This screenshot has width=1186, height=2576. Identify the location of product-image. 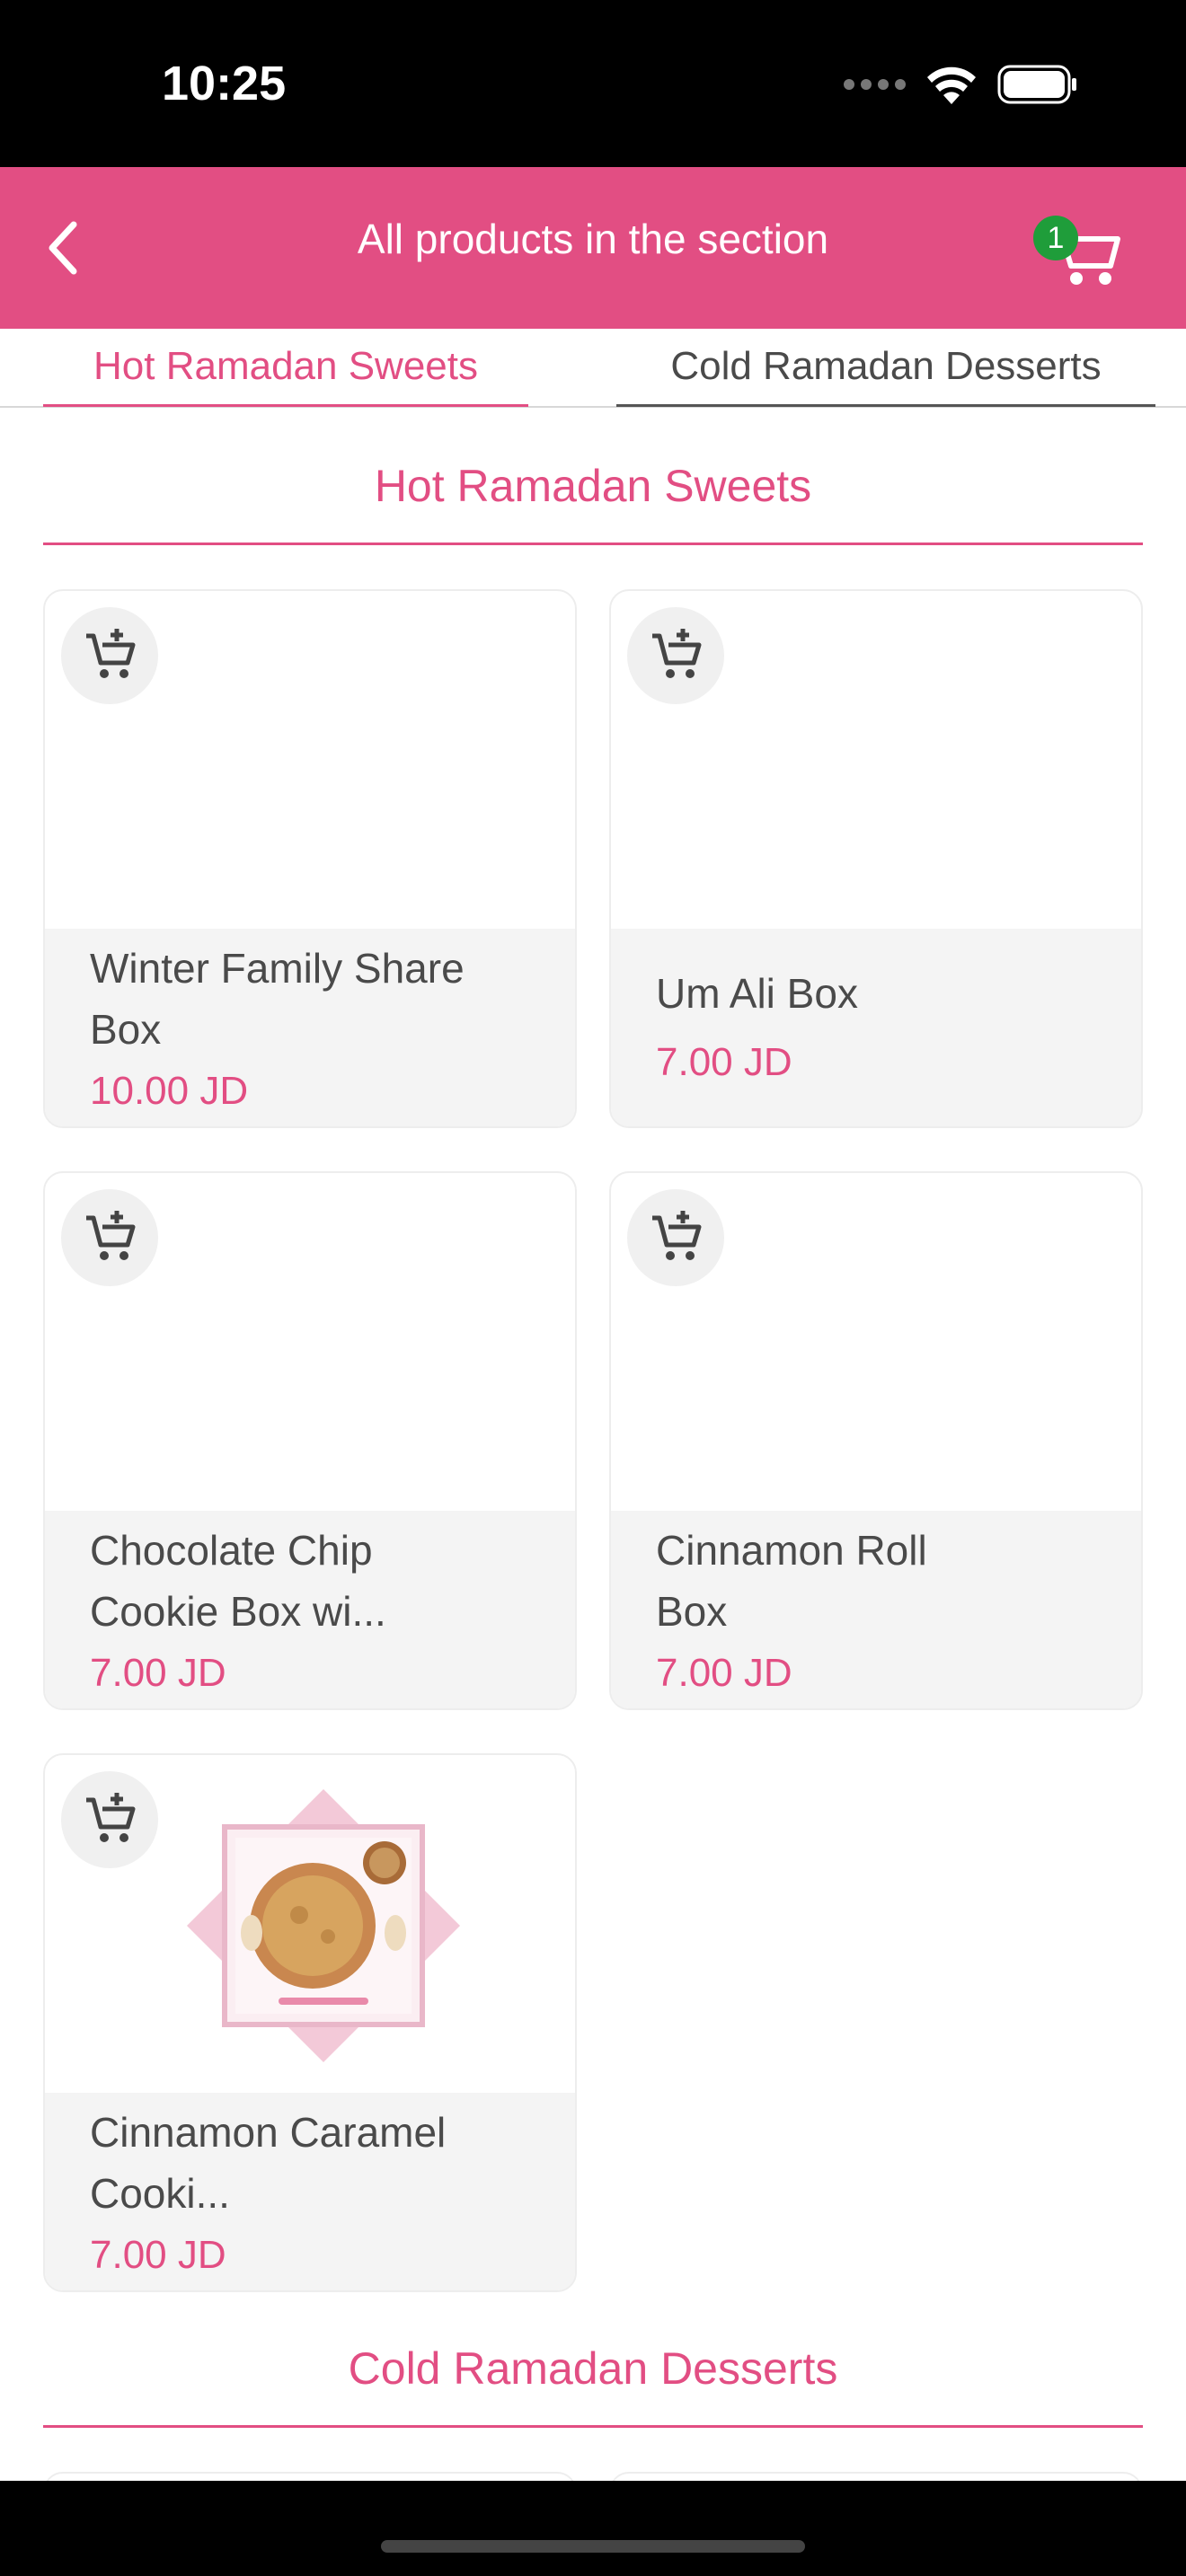
(323, 1925).